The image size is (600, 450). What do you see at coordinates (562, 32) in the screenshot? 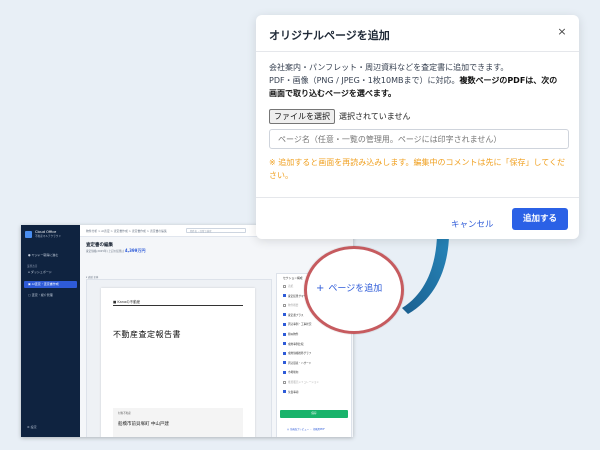
I see `close-icon: ×` at bounding box center [562, 32].